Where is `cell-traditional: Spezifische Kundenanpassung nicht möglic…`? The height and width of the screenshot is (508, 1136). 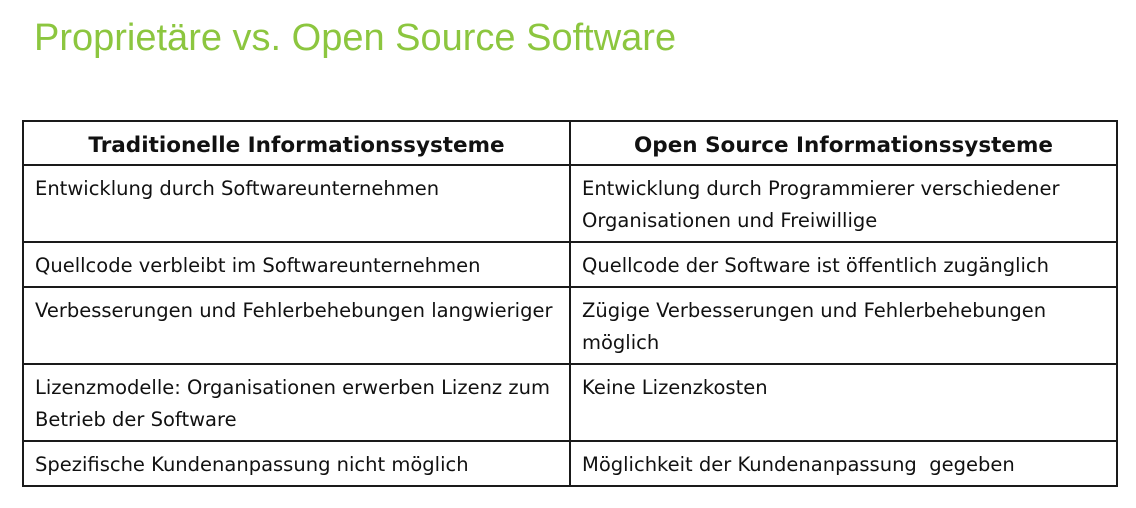 cell-traditional: Spezifische Kundenanpassung nicht möglic… is located at coordinates (296, 463).